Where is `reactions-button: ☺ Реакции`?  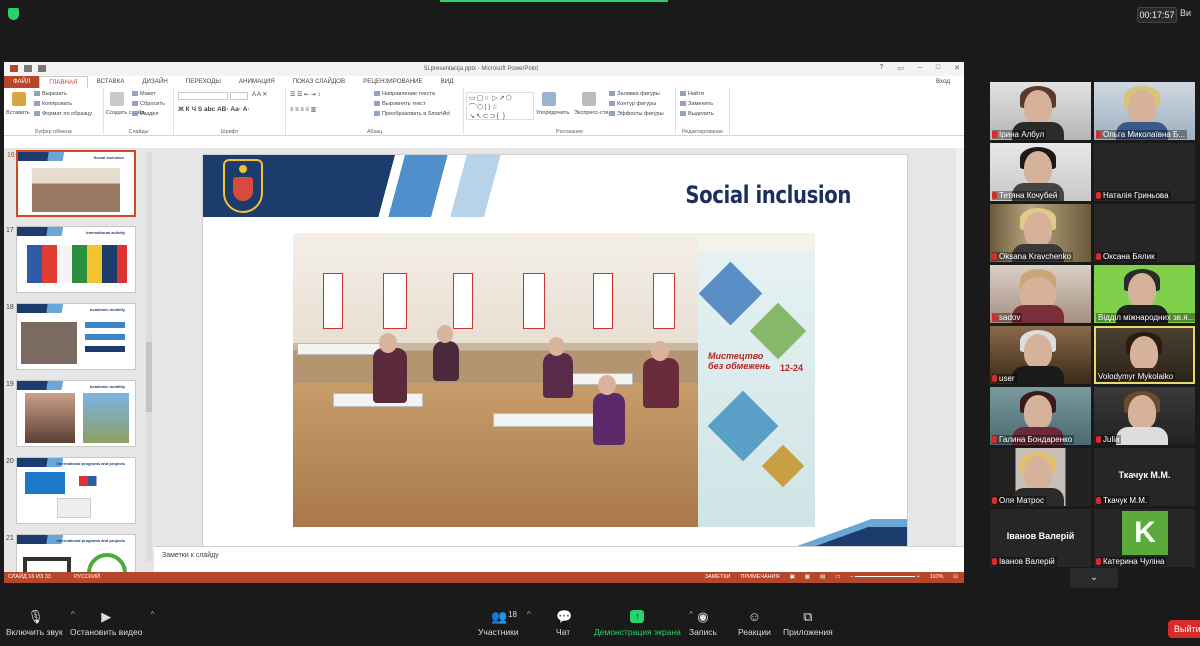 reactions-button: ☺ Реакции is located at coordinates (754, 623).